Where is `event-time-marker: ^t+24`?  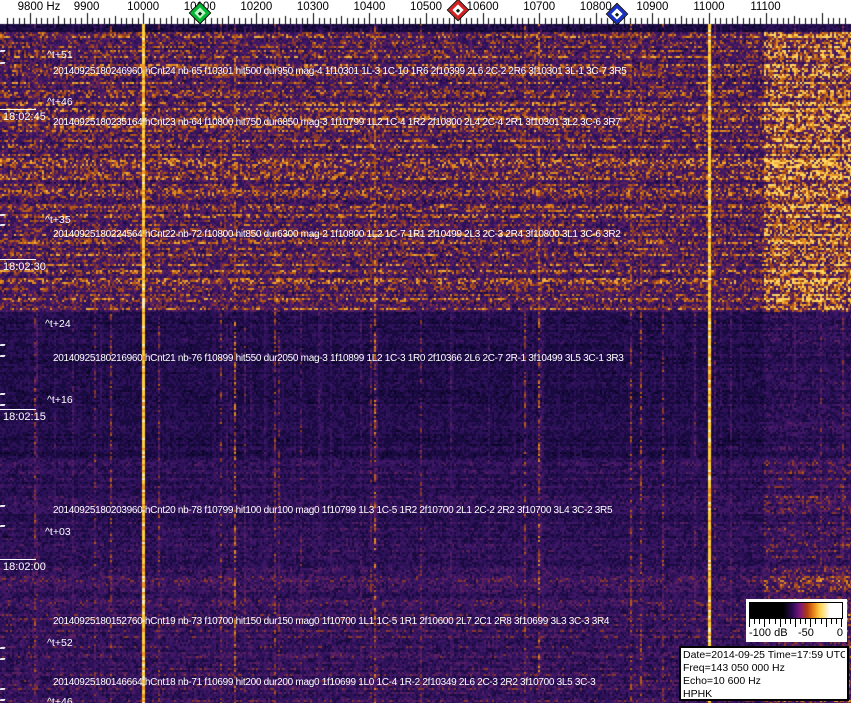
event-time-marker: ^t+24 is located at coordinates (58, 324).